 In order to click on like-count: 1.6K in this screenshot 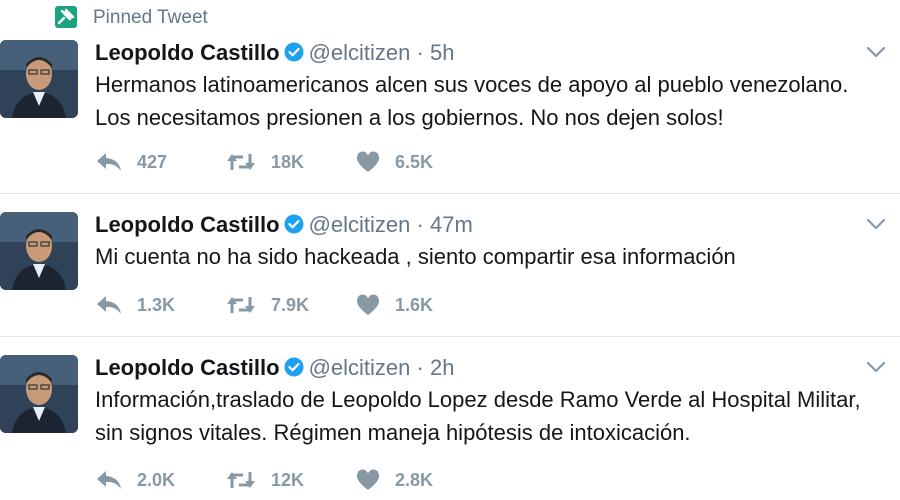, I will do `click(414, 304)`.